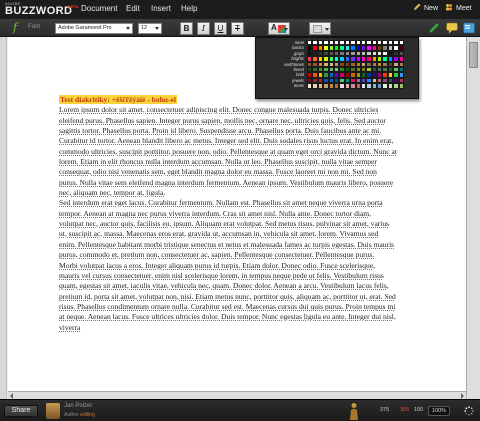  Describe the element at coordinates (189, 8) in the screenshot. I see `menu-help: Help` at that location.